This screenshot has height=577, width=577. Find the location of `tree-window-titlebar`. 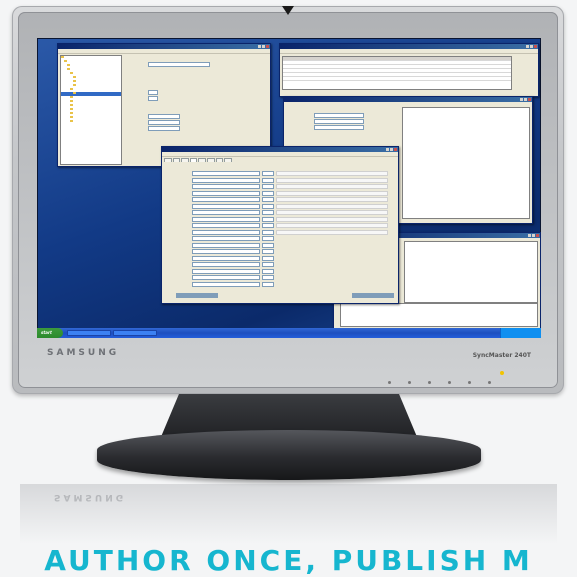

tree-window-titlebar is located at coordinates (164, 46).